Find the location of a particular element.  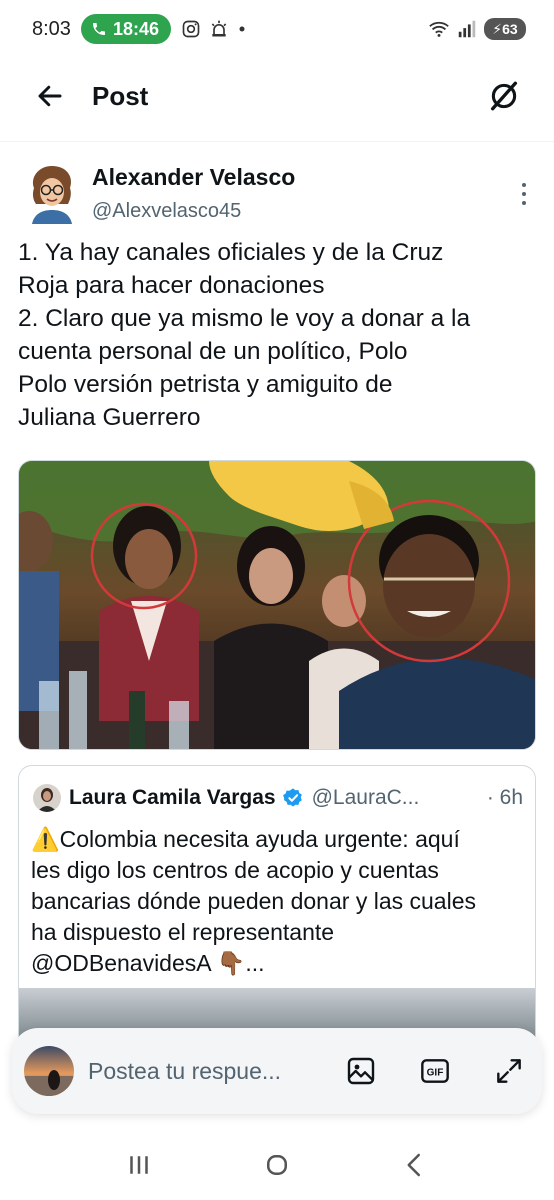

author-handle: @Alexvelasco45 is located at coordinates (166, 211).